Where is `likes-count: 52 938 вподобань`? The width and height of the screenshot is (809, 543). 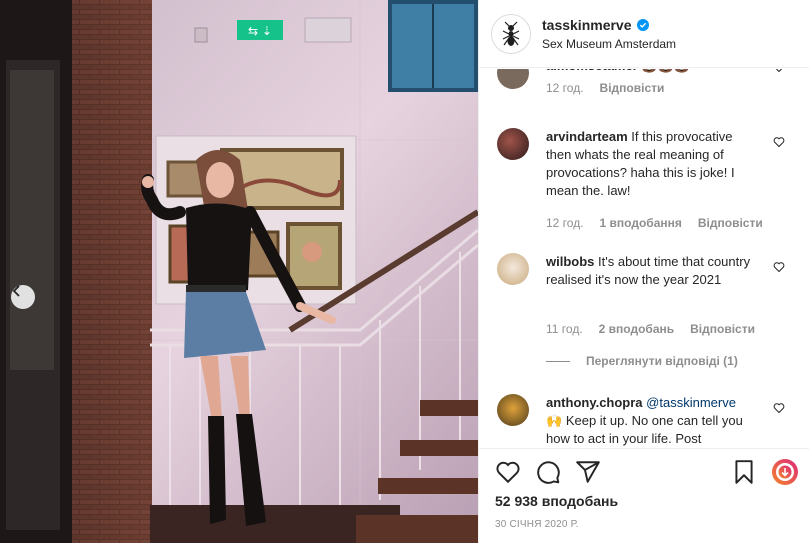
likes-count: 52 938 вподобань is located at coordinates (556, 501).